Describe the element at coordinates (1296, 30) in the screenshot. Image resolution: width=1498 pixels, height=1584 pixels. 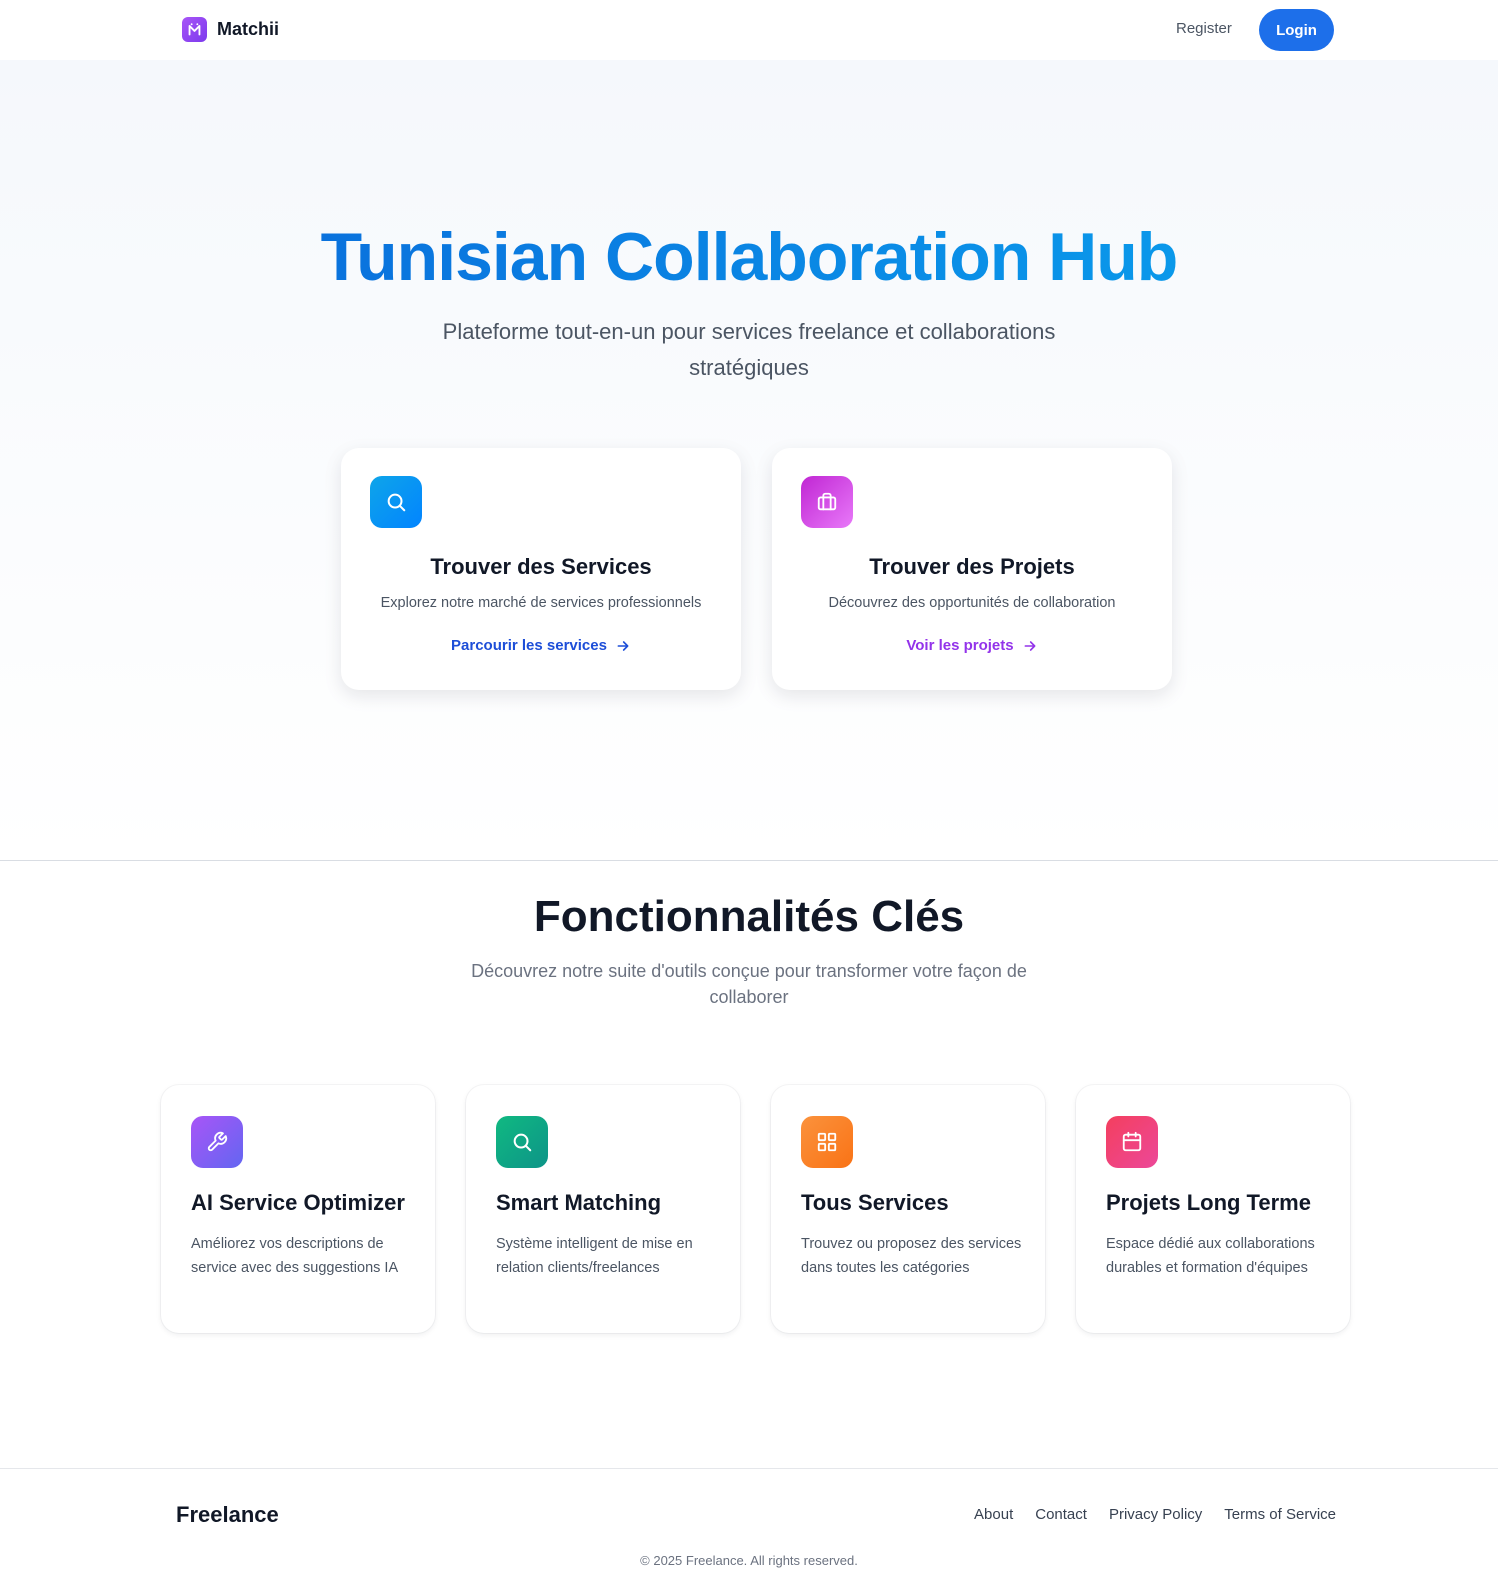
I see `login-button: Login` at that location.